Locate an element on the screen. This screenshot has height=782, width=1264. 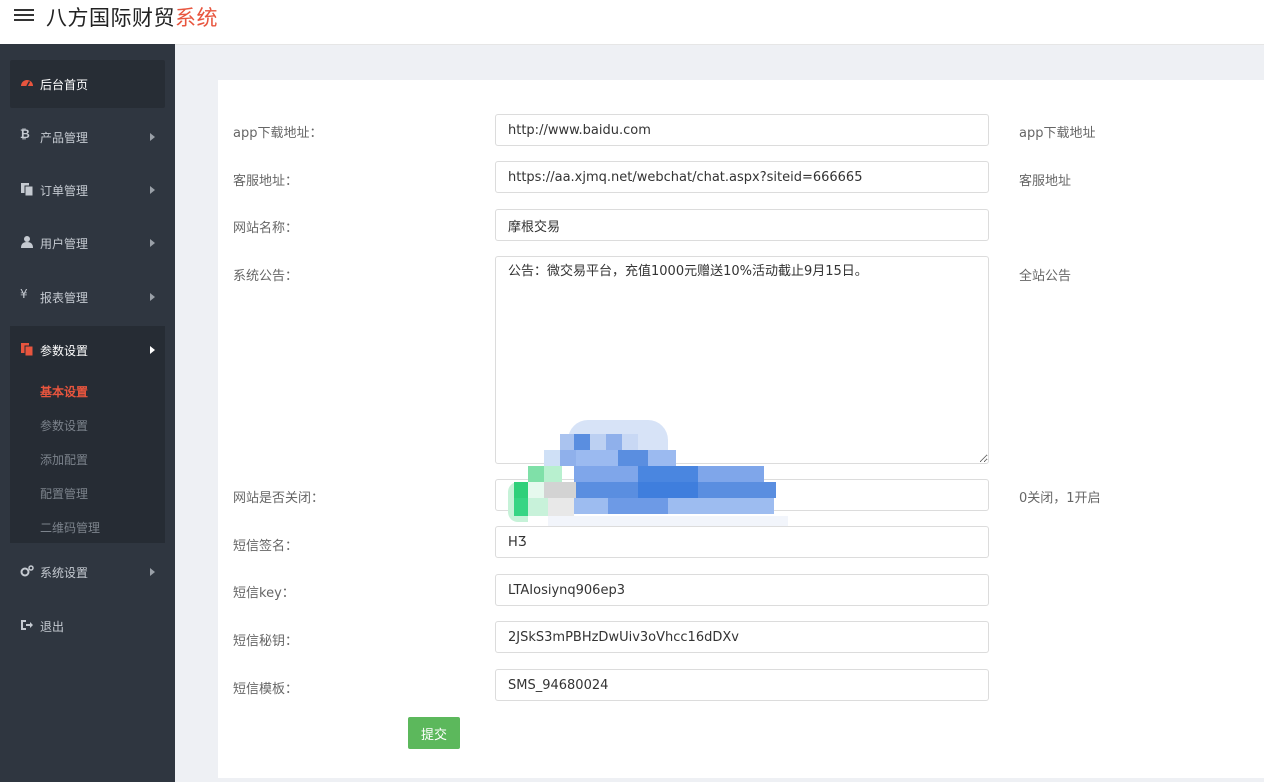
service-url-hint: 客服地址 is located at coordinates (1045, 181).